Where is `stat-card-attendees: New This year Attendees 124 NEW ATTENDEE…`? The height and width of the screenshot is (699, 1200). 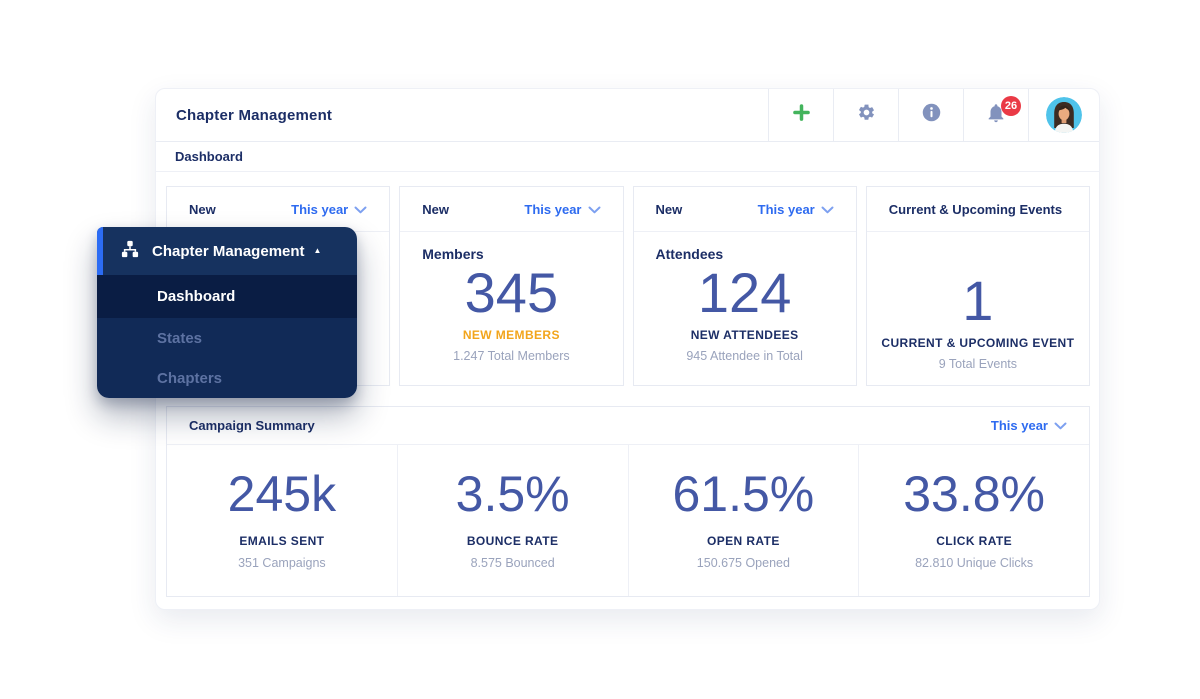 stat-card-attendees: New This year Attendees 124 NEW ATTENDEE… is located at coordinates (744, 286).